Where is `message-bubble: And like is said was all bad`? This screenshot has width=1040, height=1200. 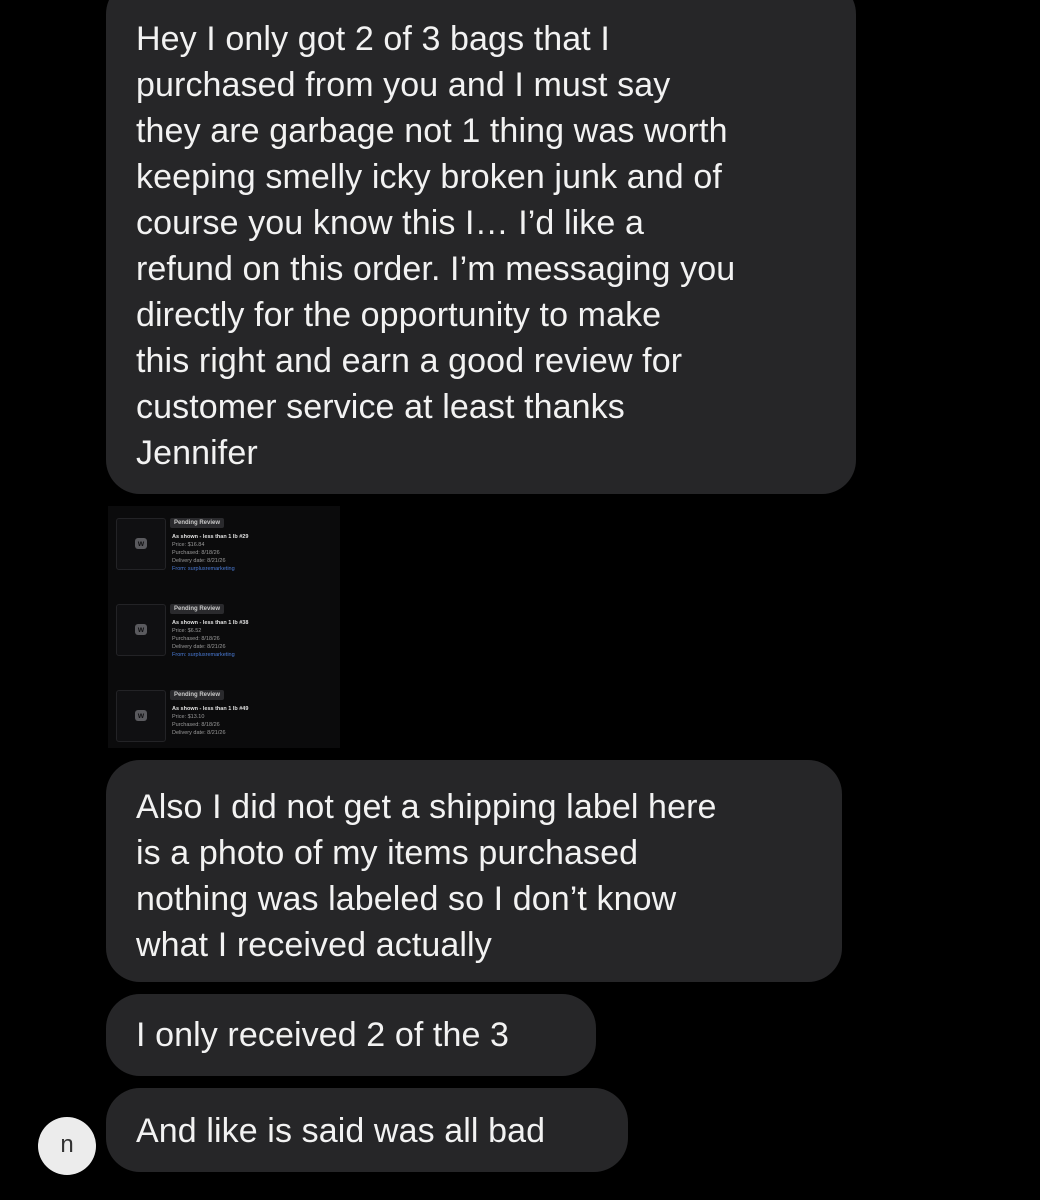 message-bubble: And like is said was all bad is located at coordinates (367, 1130).